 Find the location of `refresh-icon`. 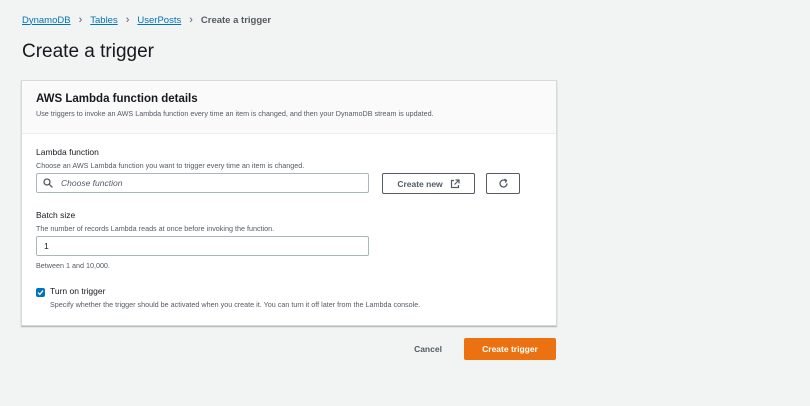

refresh-icon is located at coordinates (503, 183).